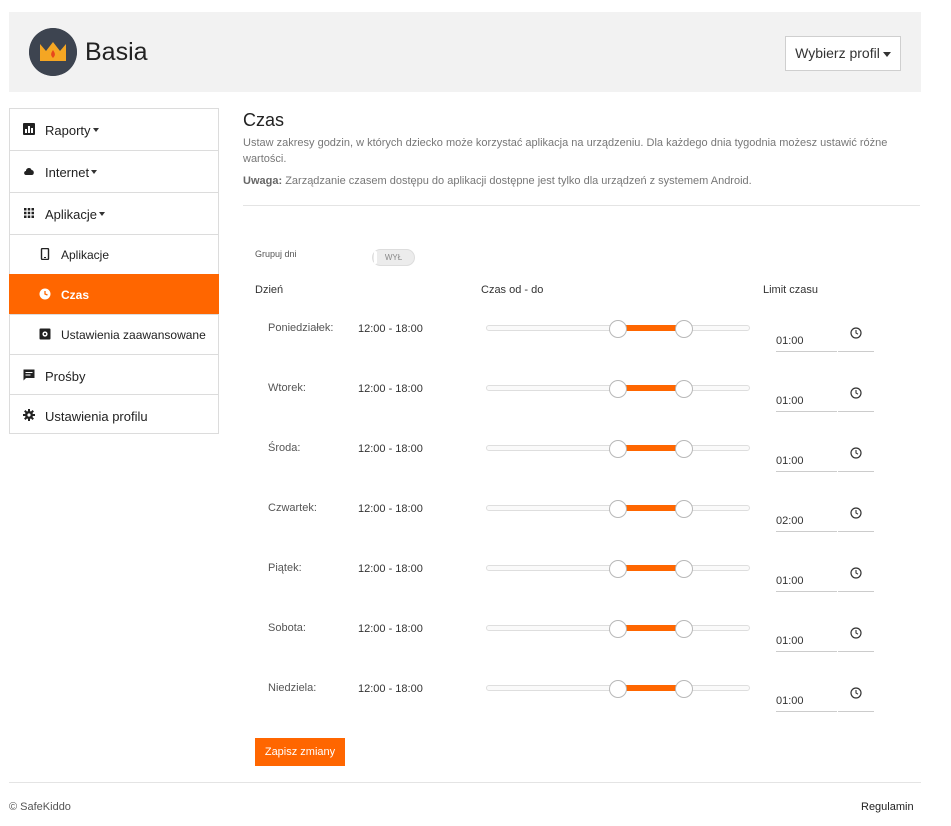 The image size is (951, 826). What do you see at coordinates (114, 294) in the screenshot?
I see `sidebar-subitem-czas: Czas` at bounding box center [114, 294].